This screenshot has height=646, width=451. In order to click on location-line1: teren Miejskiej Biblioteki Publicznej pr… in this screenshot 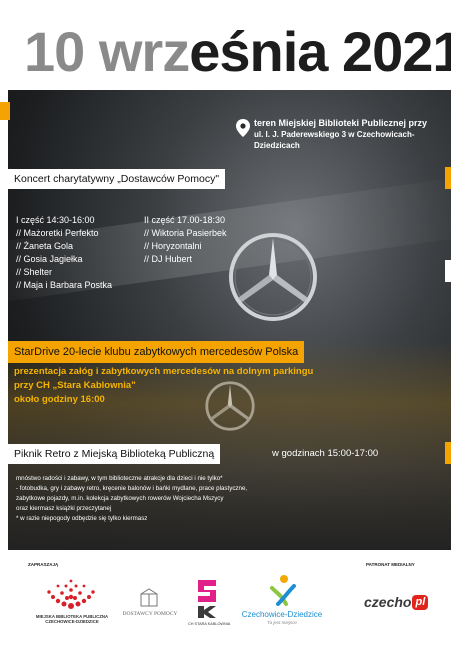, I will do `click(341, 123)`.